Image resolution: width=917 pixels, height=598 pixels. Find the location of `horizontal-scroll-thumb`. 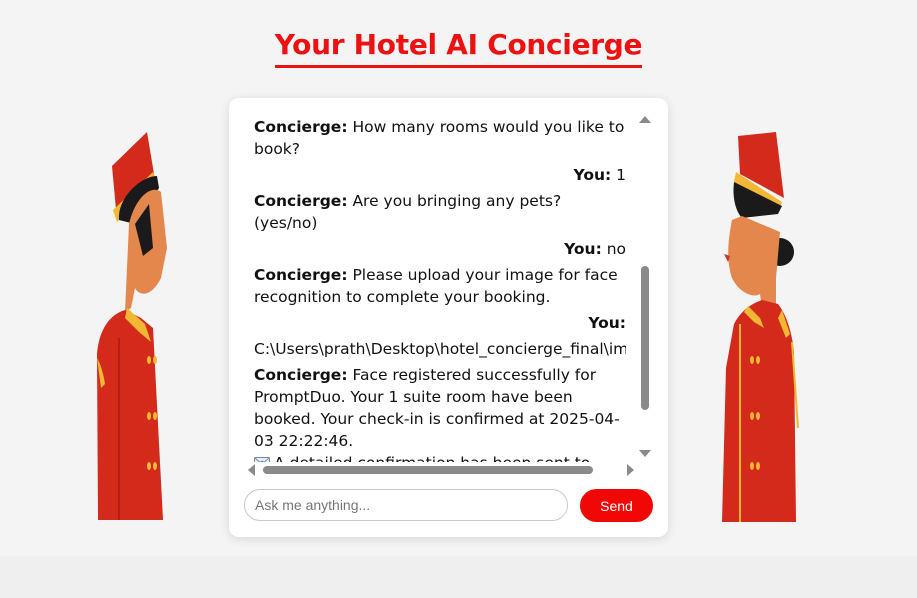

horizontal-scroll-thumb is located at coordinates (428, 470).